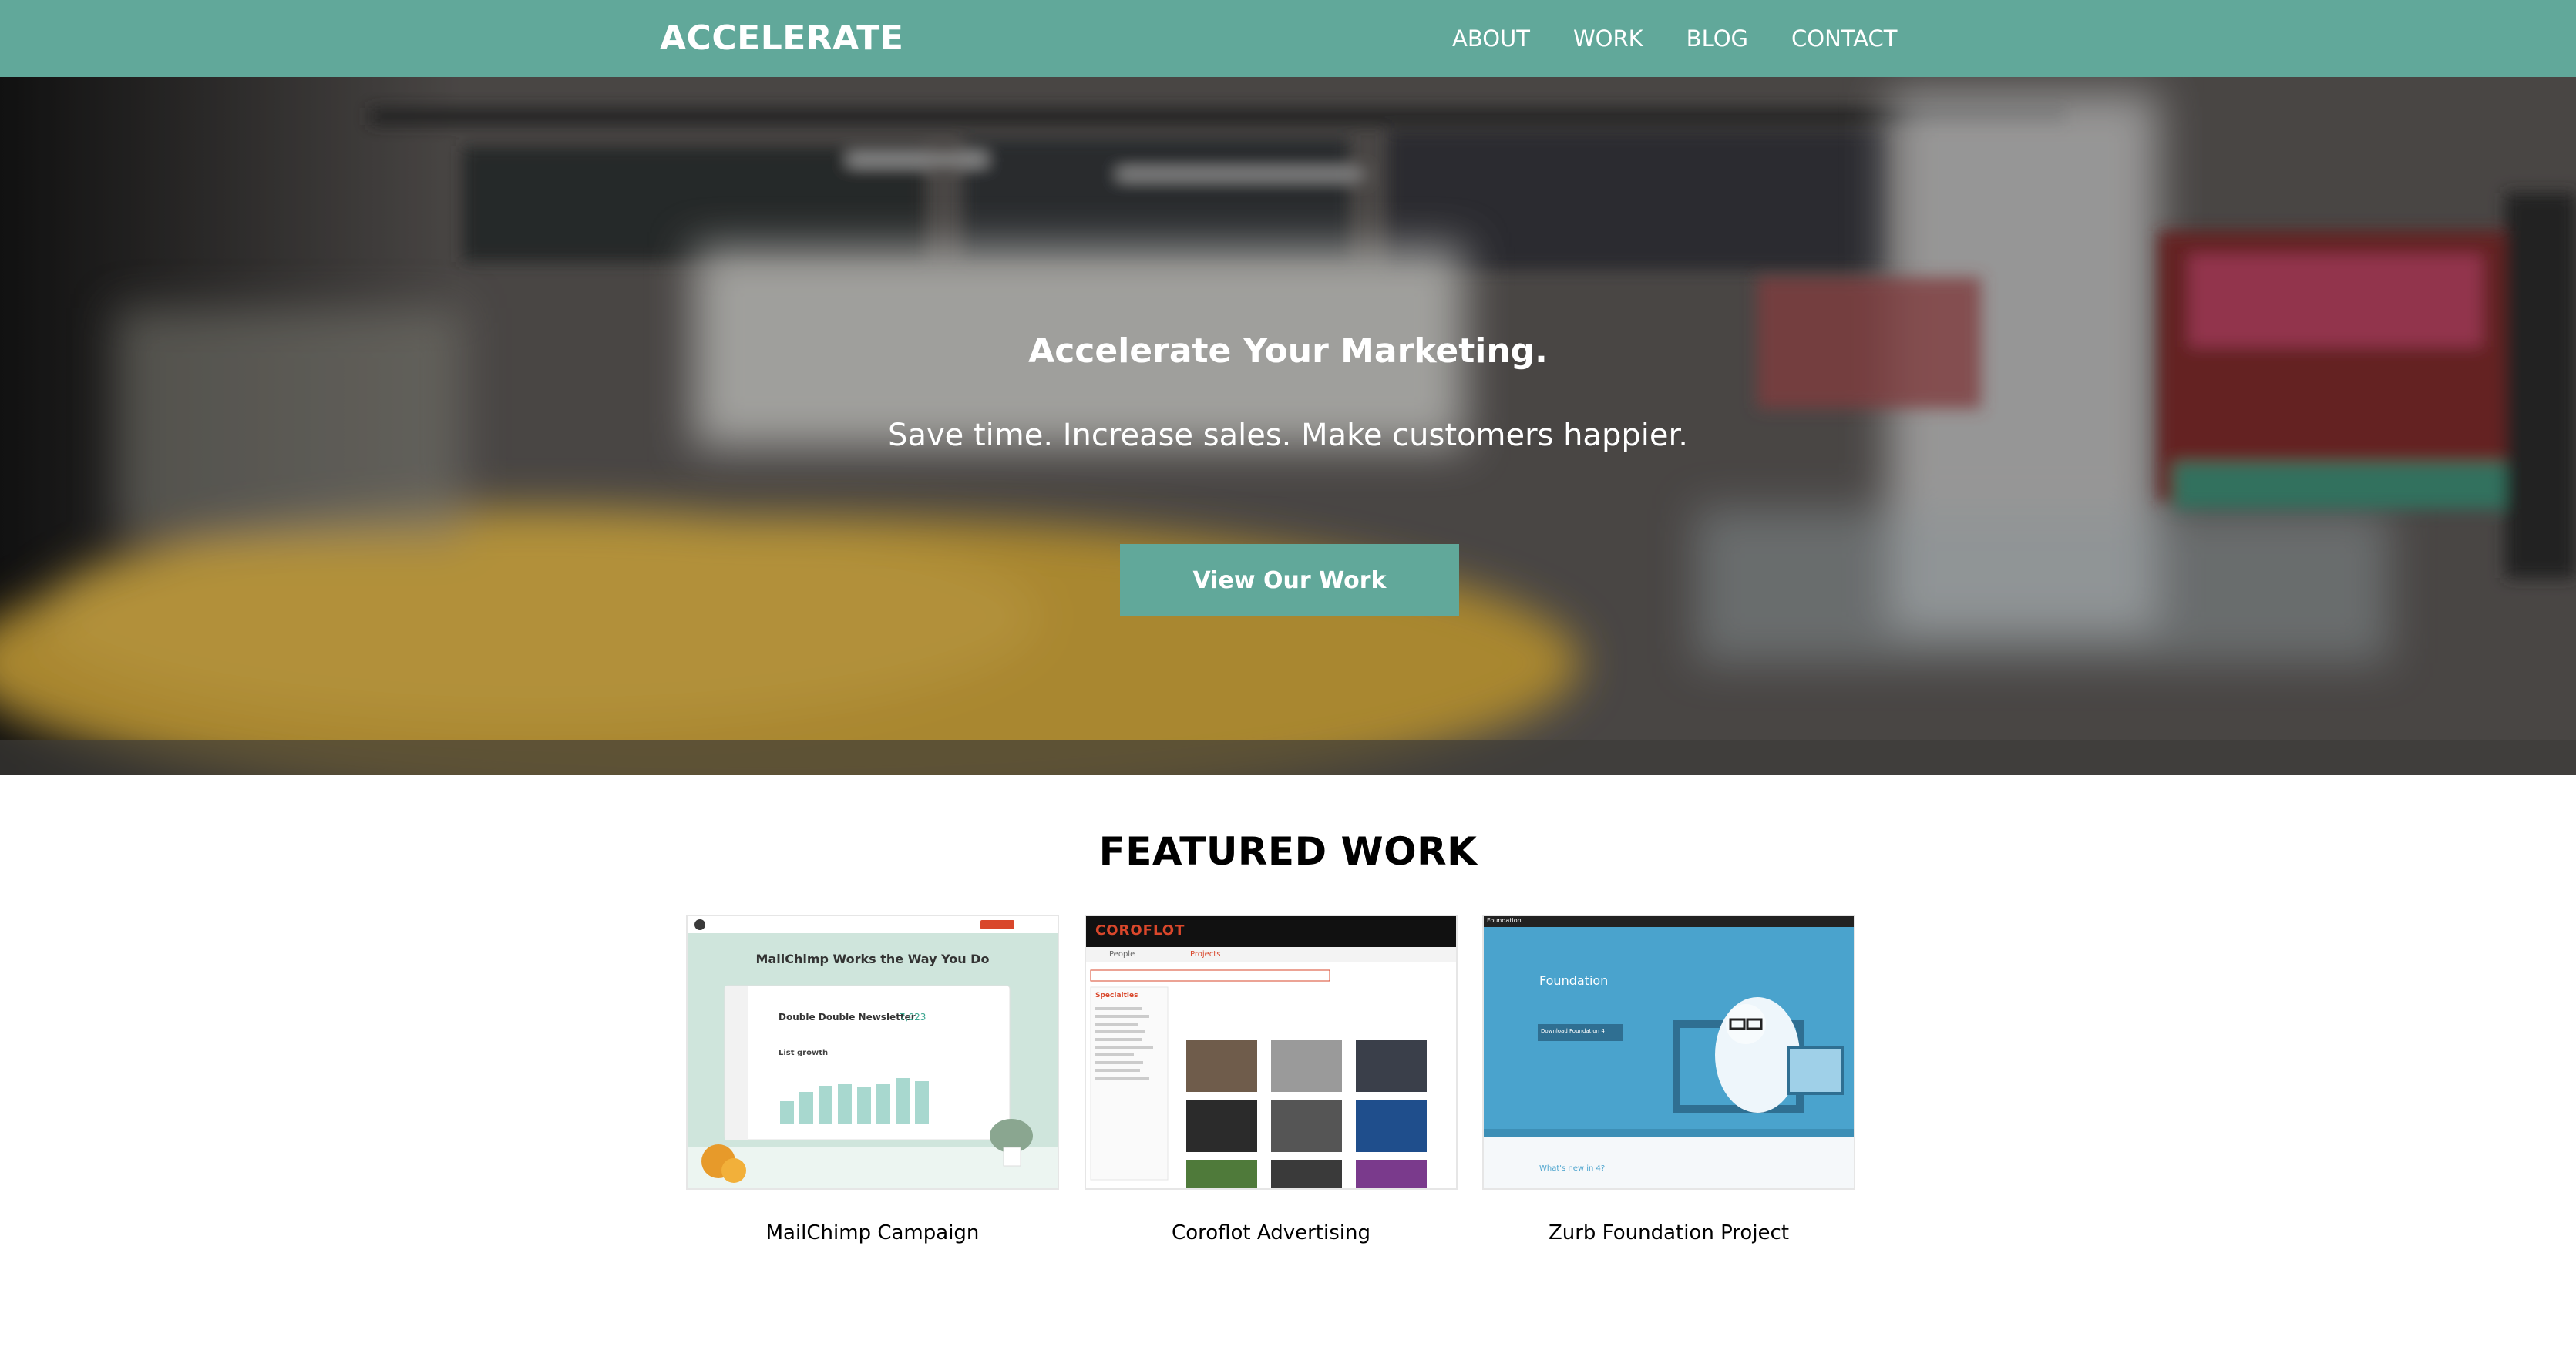 This screenshot has height=1347, width=2576. What do you see at coordinates (1844, 38) in the screenshot?
I see `nav-contact-link: CONTACT` at bounding box center [1844, 38].